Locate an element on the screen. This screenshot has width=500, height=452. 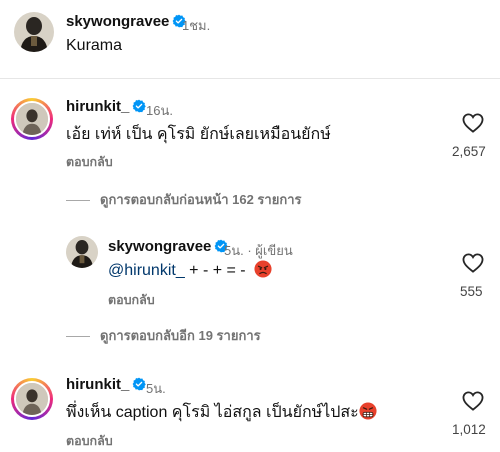
post-author-avatar is located at coordinates (34, 32).